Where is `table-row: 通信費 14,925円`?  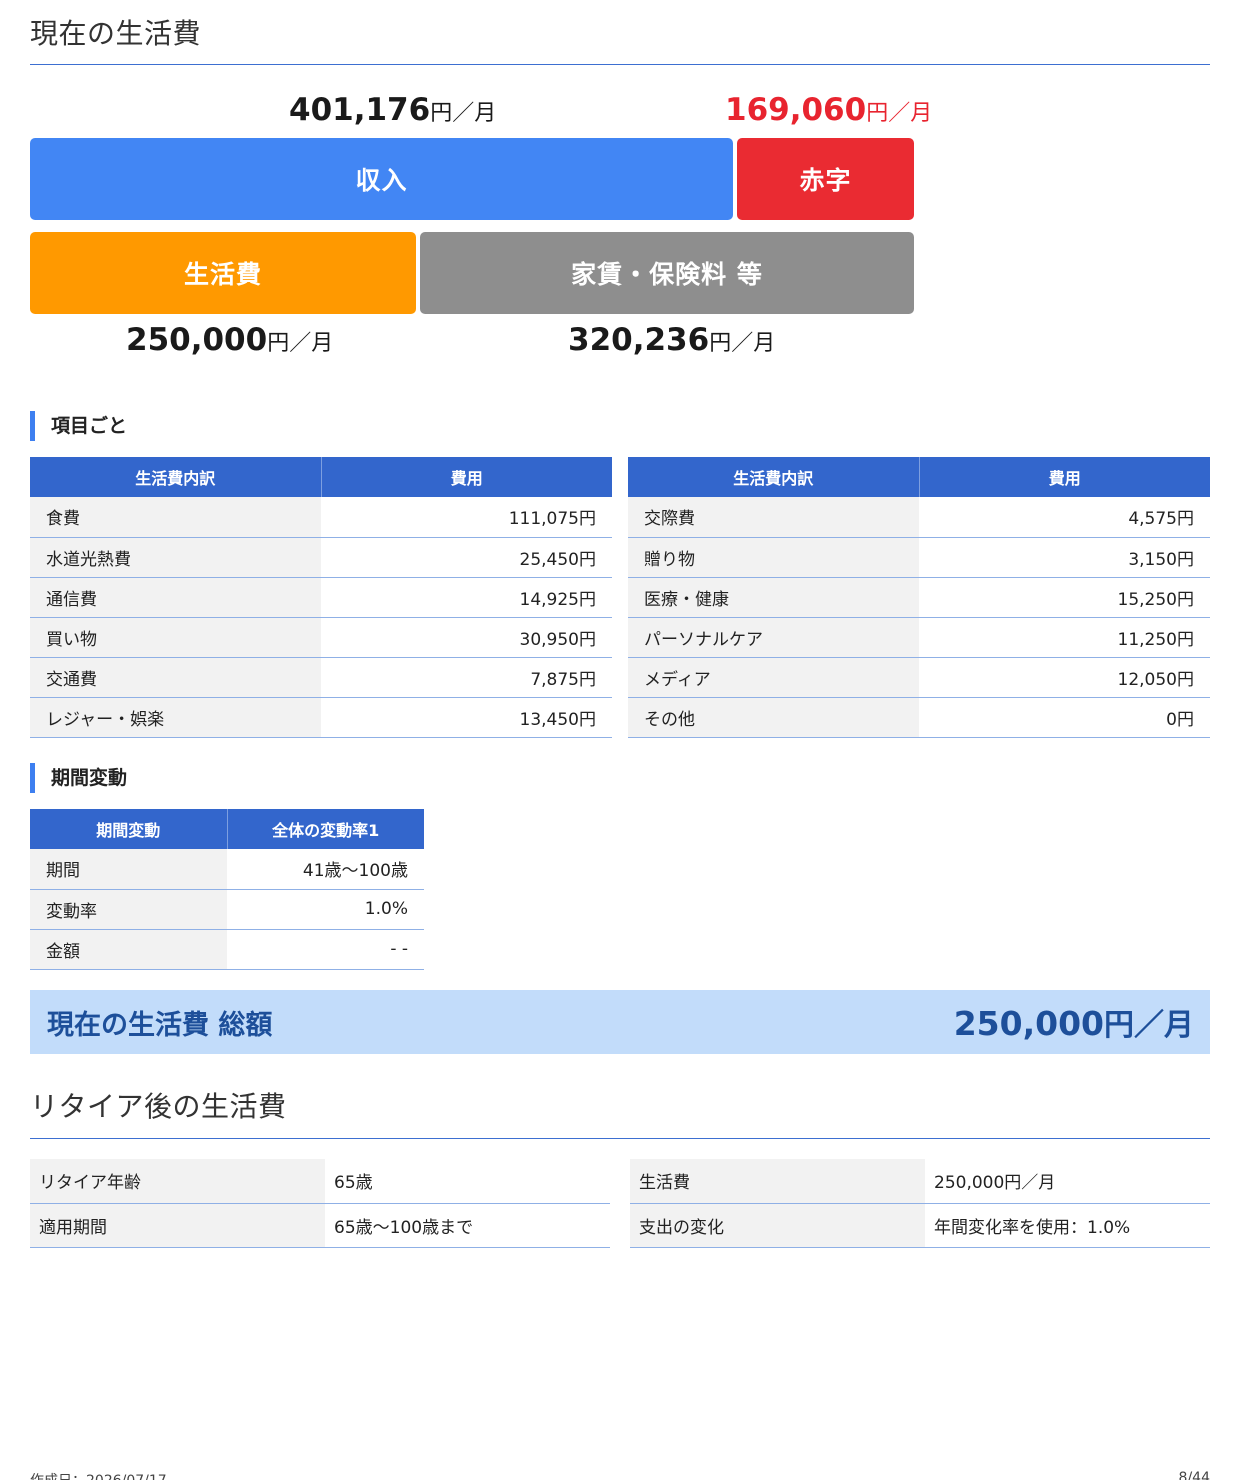
table-row: 通信費 14,925円 is located at coordinates (321, 597).